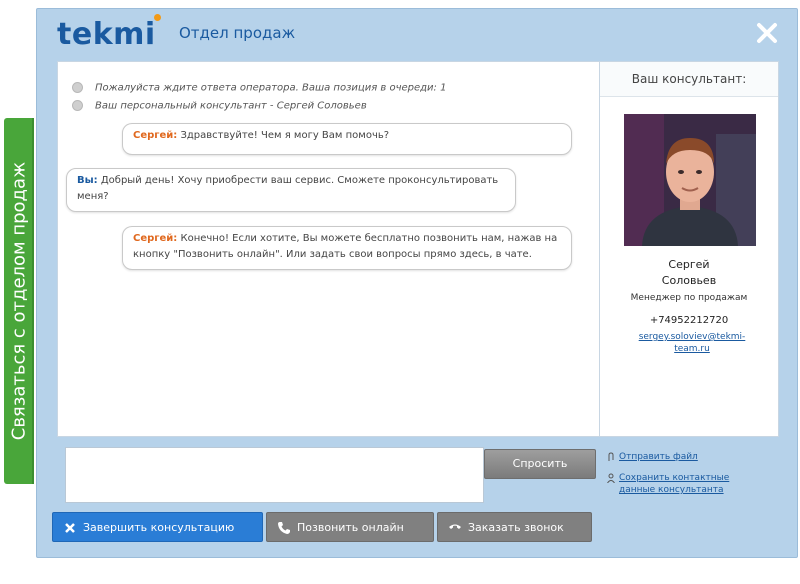 The width and height of the screenshot is (800, 584). I want to click on contact-sales-side-tab: Связаться с отделом продаж, so click(19, 351).